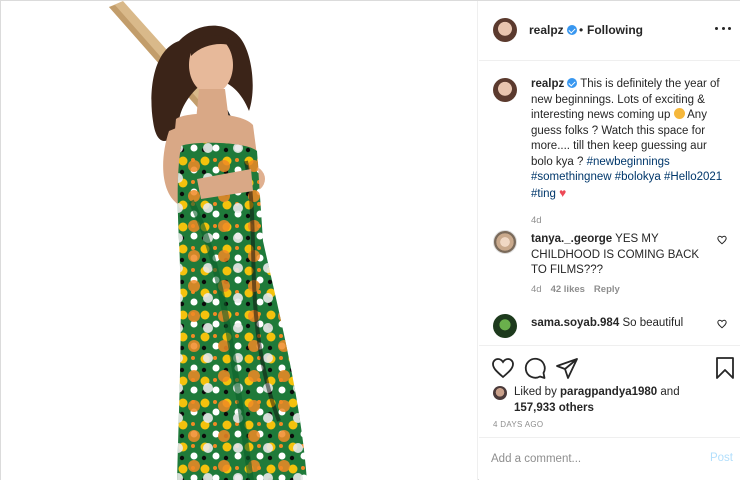 Image resolution: width=740 pixels, height=480 pixels. I want to click on post-button: Post, so click(721, 458).